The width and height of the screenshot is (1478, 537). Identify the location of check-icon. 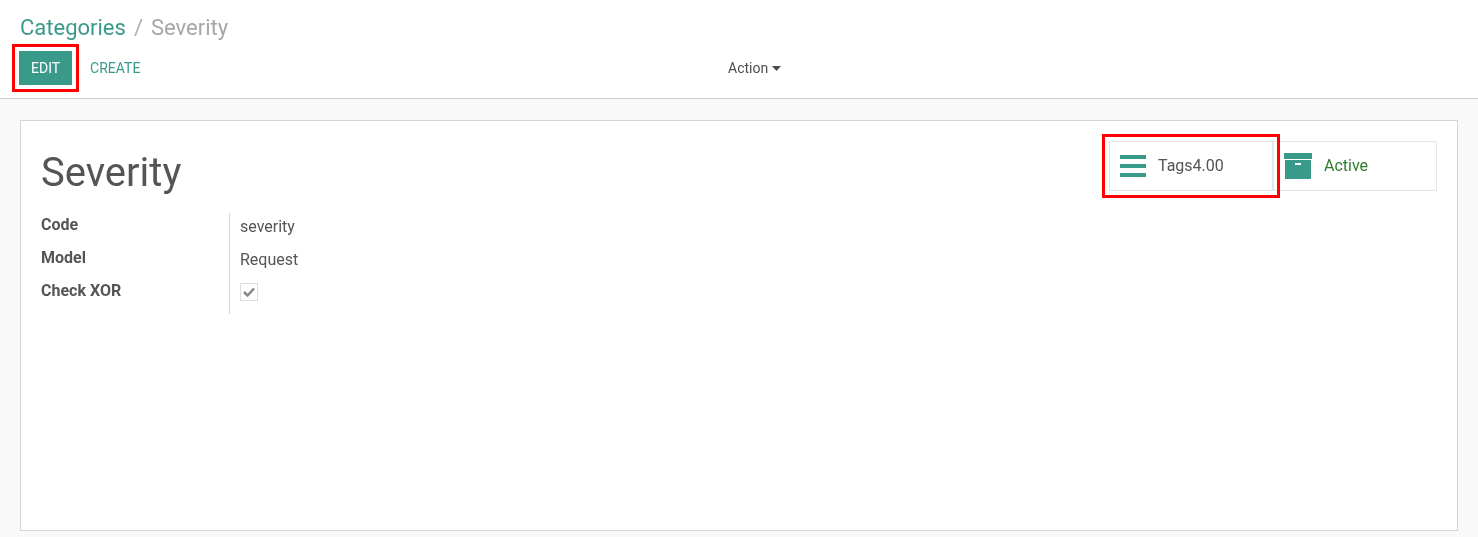
(249, 292).